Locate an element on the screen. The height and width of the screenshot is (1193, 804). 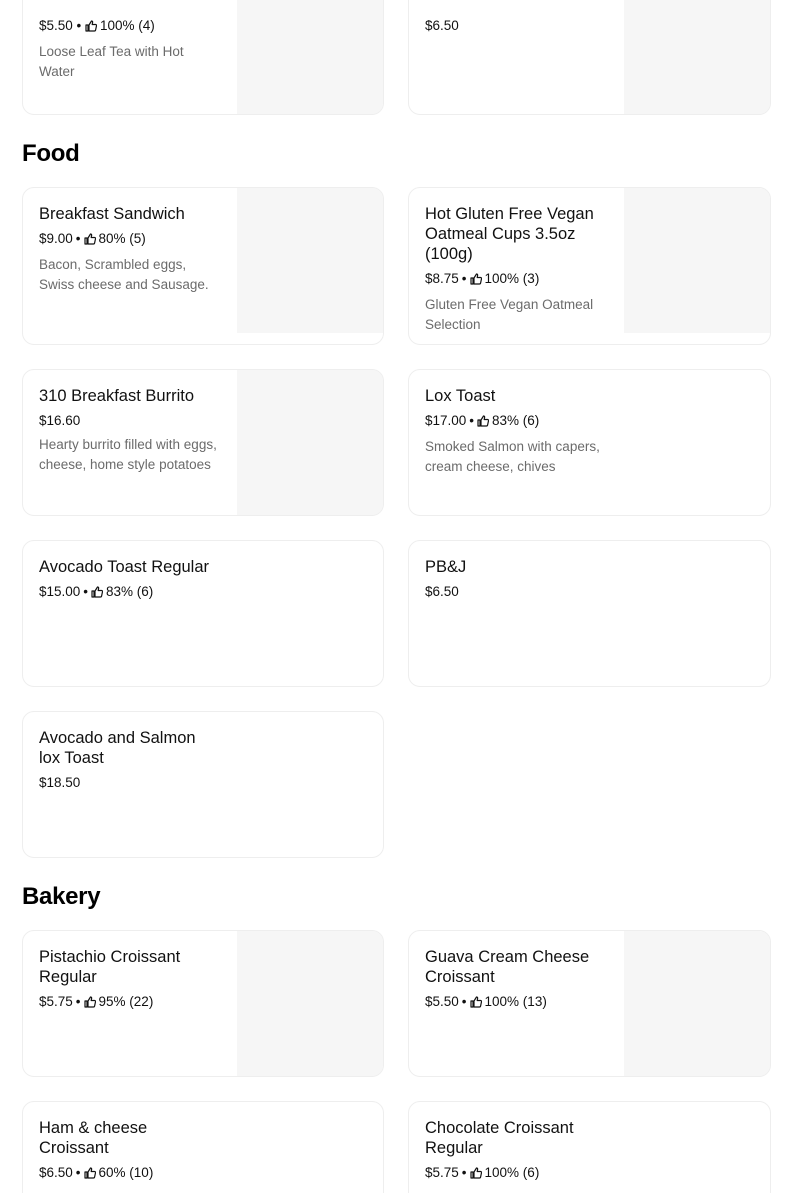
menu-item-card-top-right: $6.50 is located at coordinates (589, 57).